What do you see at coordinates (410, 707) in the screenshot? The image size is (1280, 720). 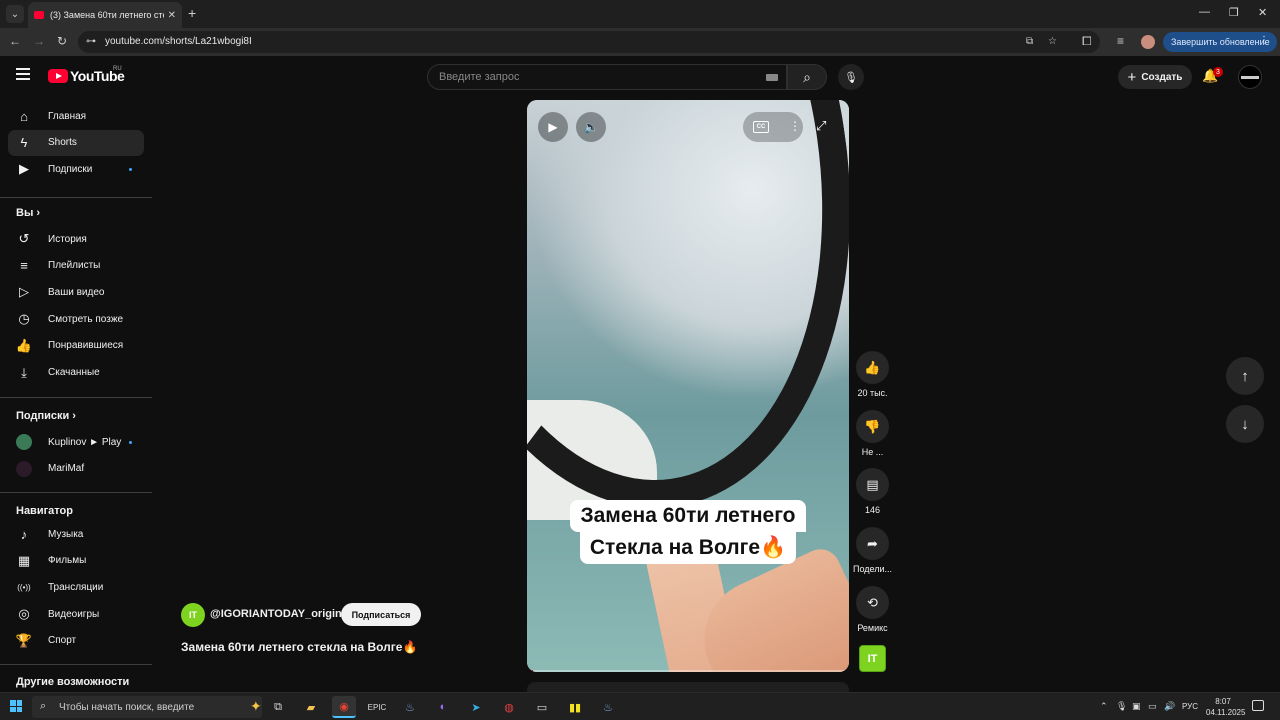 I see `steam-icon: ♨` at bounding box center [410, 707].